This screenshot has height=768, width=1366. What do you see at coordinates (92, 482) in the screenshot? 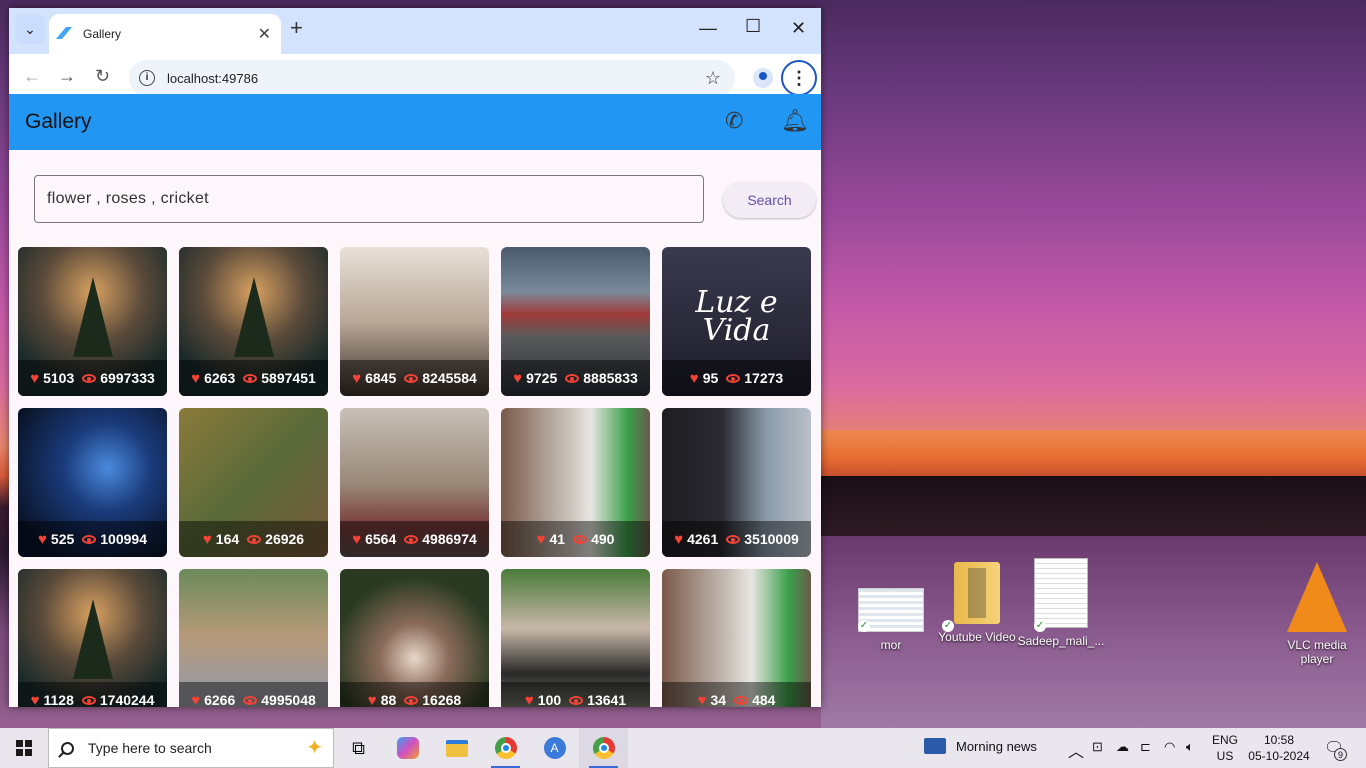
I see `gallery-card: ♥ 525 100994` at bounding box center [92, 482].